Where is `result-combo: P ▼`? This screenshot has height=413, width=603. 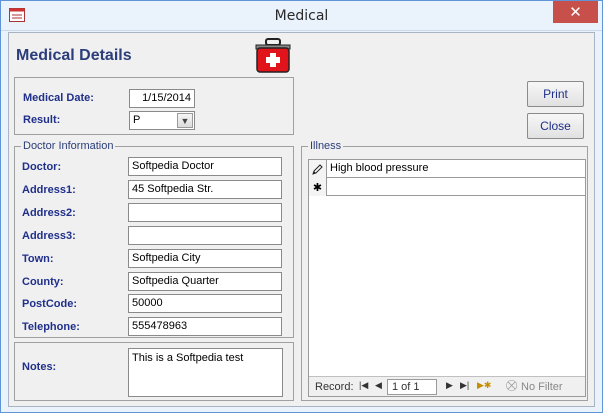 result-combo: P ▼ is located at coordinates (162, 120).